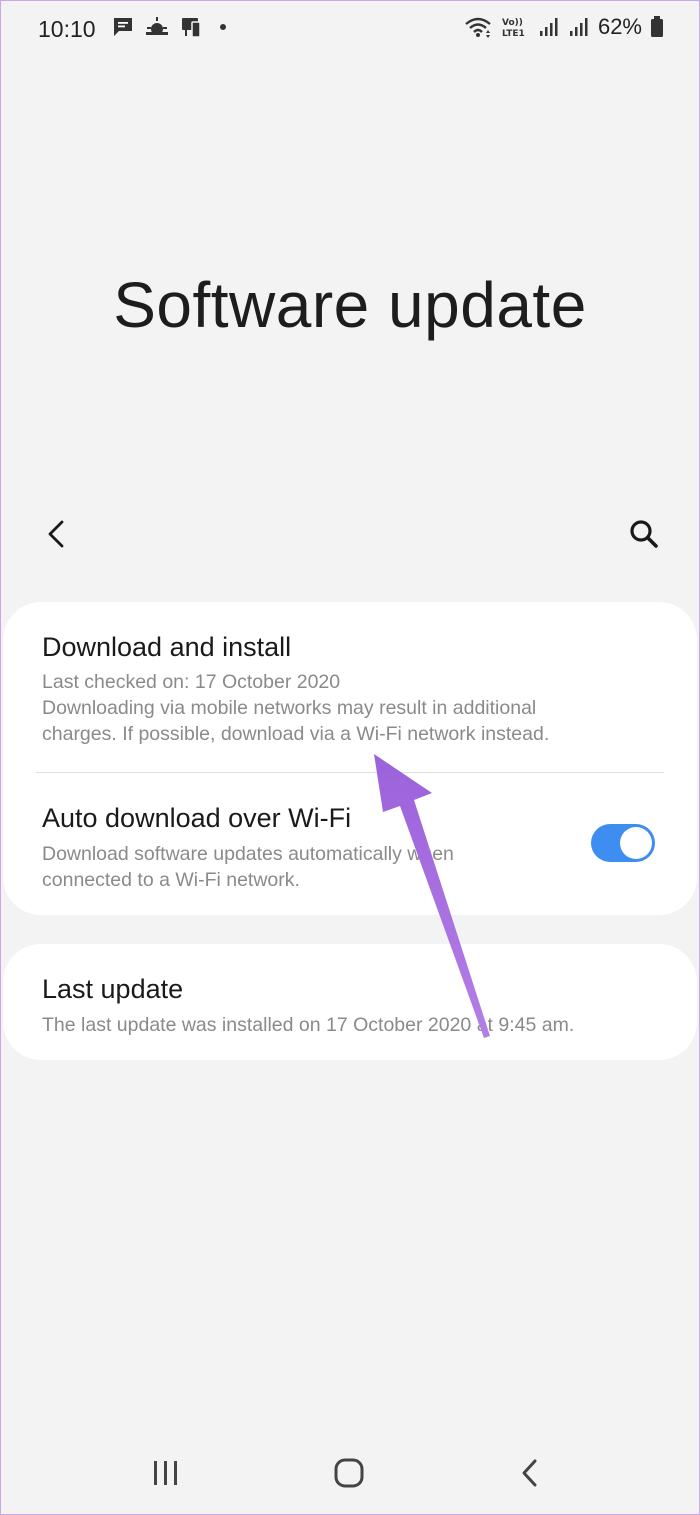  I want to click on auto-download-desc-line2: connected to a Wi-Fi network., so click(171, 880).